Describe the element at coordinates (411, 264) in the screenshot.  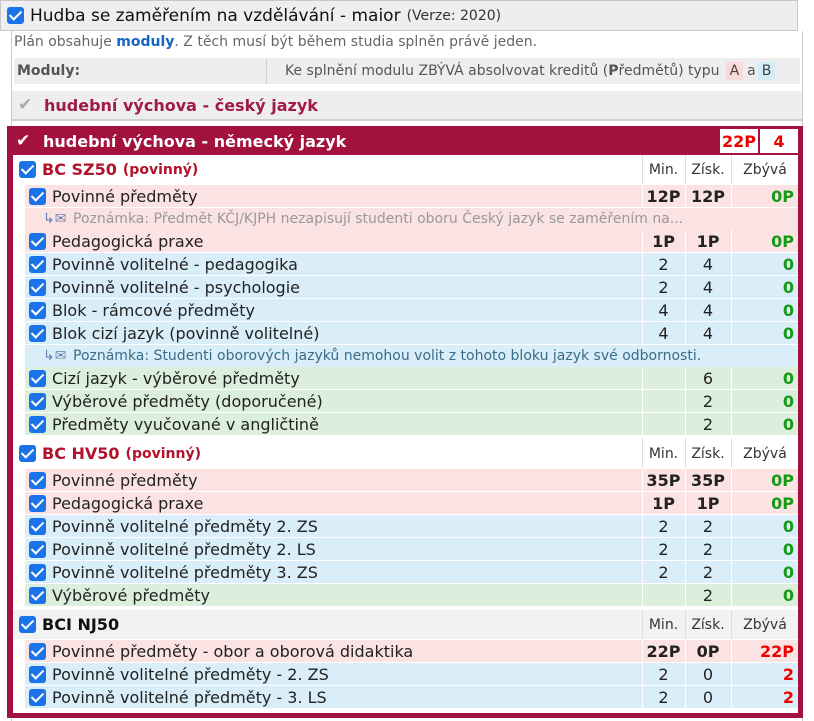
I see `requirement-row: Povinně volitelné - pedagogika 2 4 0` at that location.